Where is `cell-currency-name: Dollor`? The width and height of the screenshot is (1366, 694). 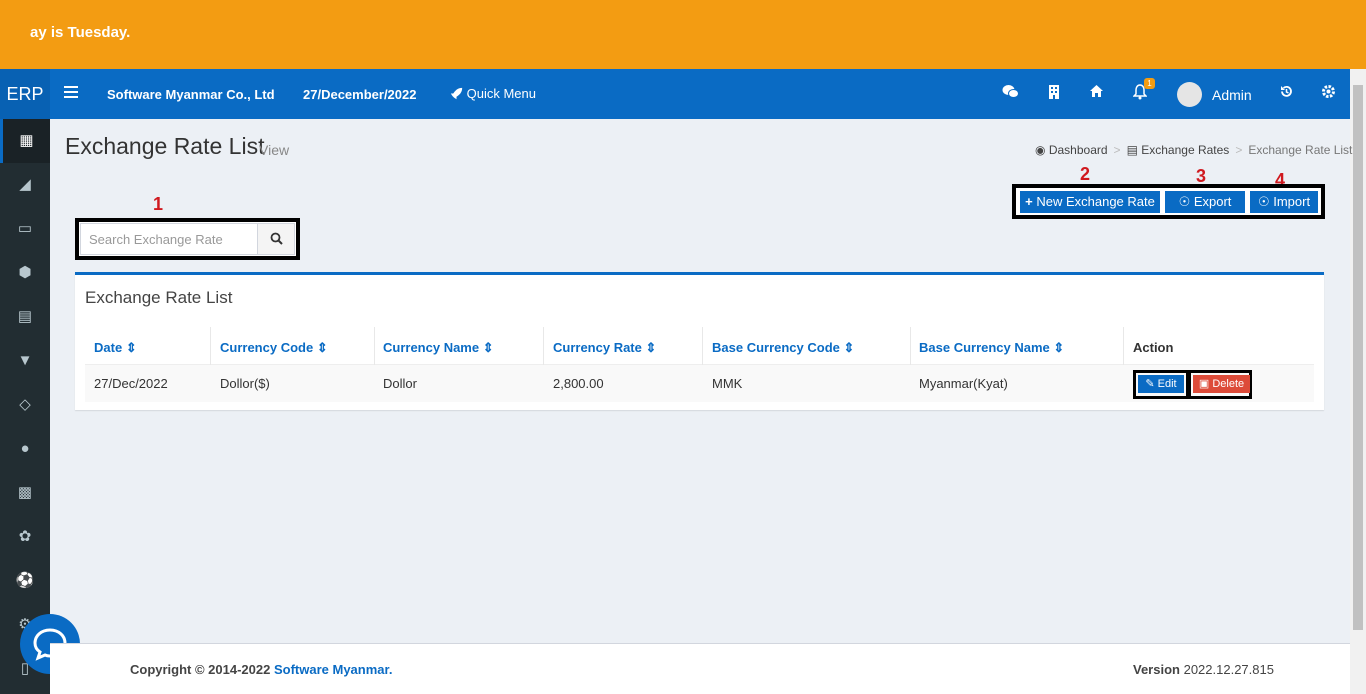 cell-currency-name: Dollor is located at coordinates (400, 383).